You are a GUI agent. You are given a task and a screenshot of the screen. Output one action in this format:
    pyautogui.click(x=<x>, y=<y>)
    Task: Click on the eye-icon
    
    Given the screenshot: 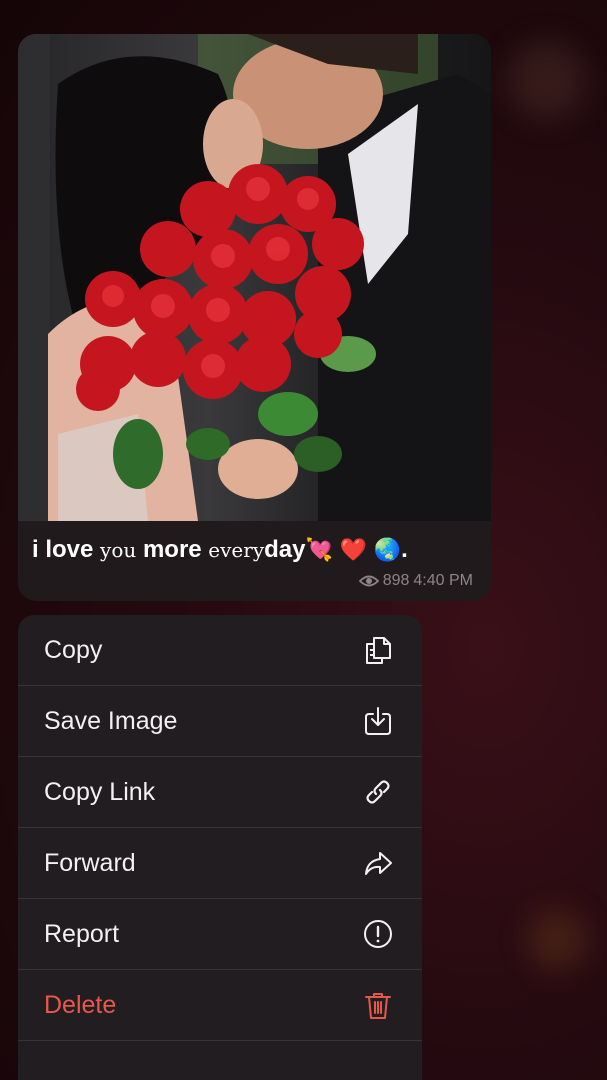 What is the action you would take?
    pyautogui.click(x=368, y=581)
    